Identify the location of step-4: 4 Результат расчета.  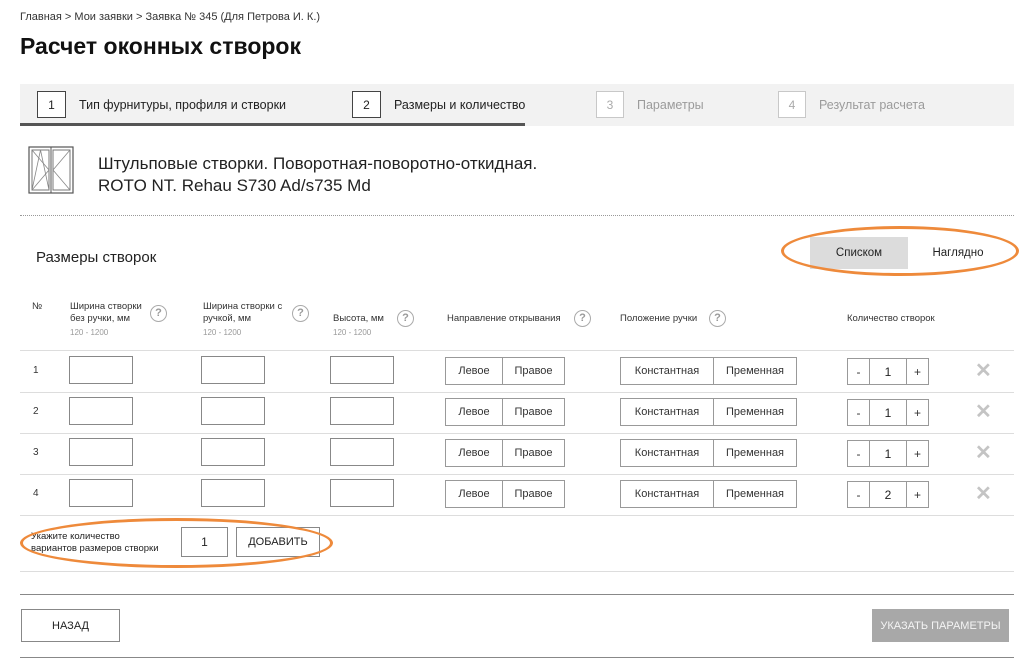
(851, 104).